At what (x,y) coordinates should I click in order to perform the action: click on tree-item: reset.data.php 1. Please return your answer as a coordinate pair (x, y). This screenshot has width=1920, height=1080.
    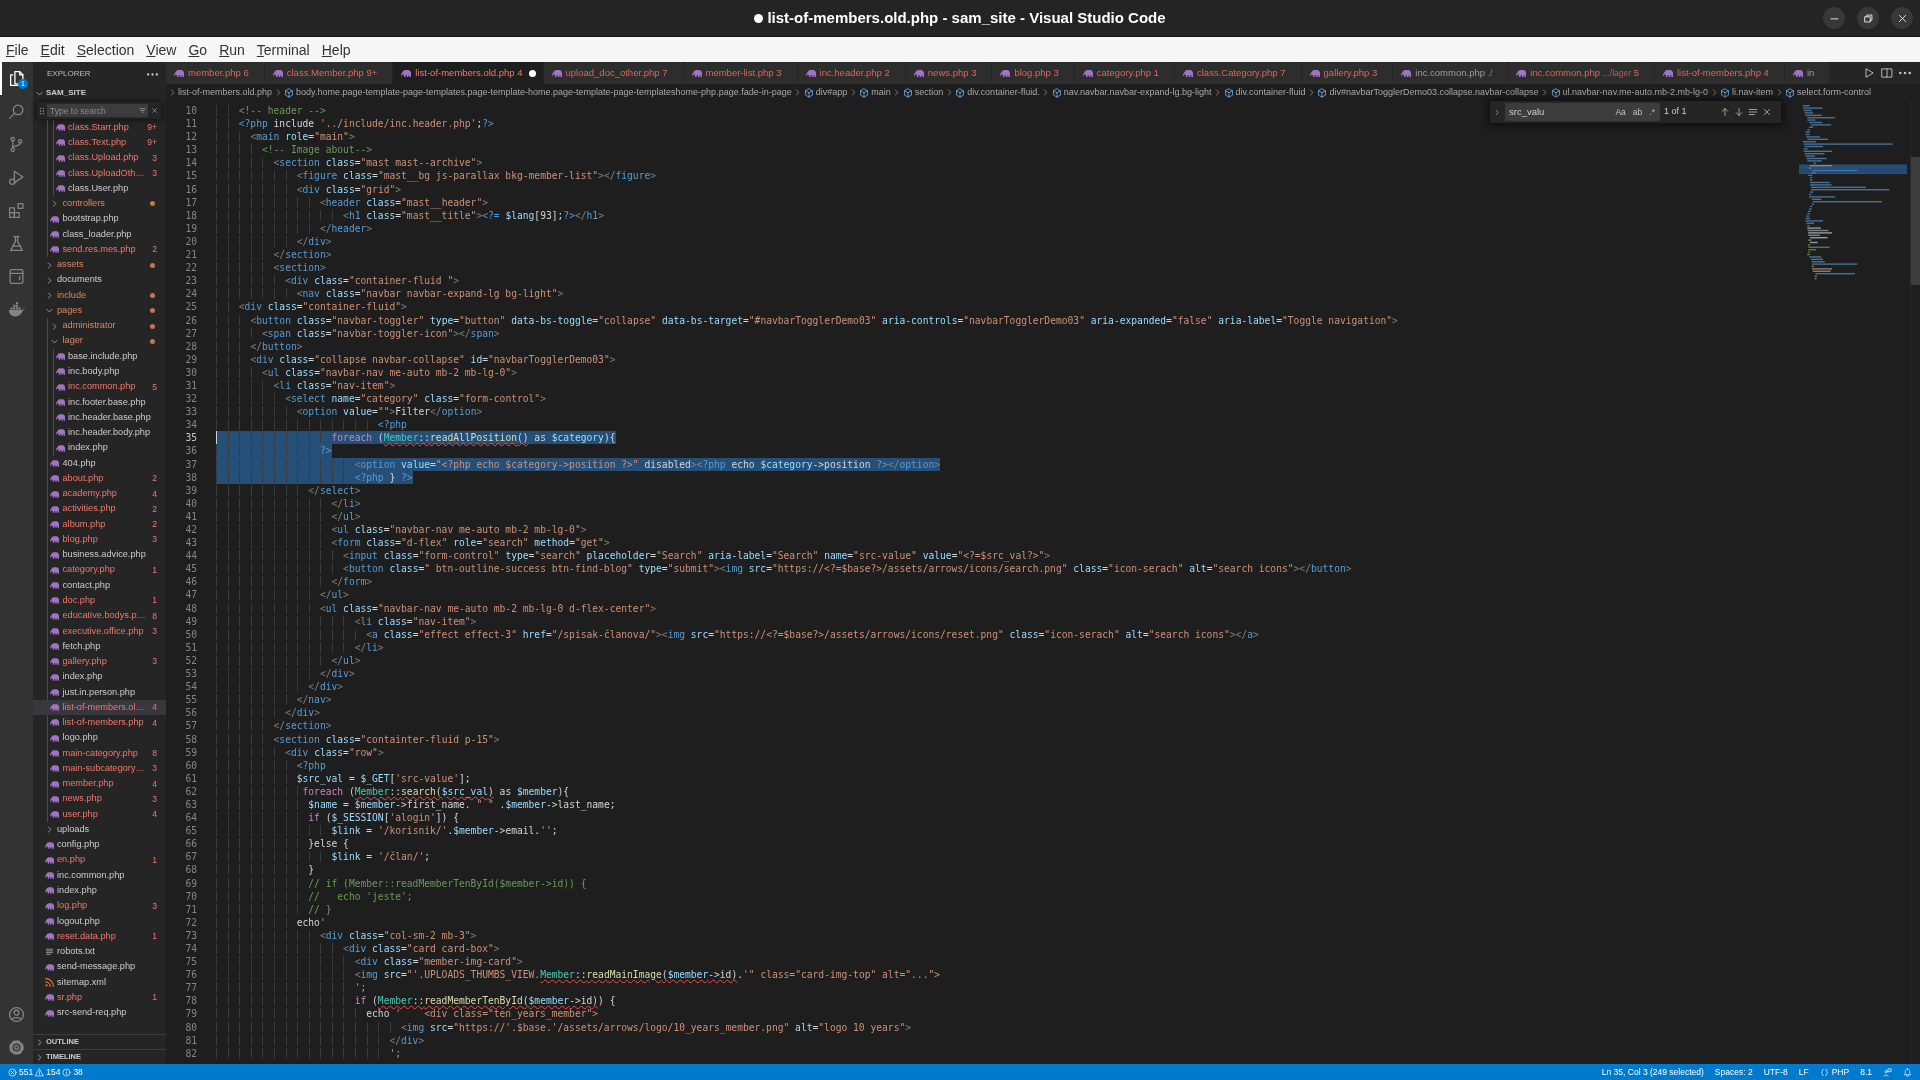
    Looking at the image, I should click on (99, 937).